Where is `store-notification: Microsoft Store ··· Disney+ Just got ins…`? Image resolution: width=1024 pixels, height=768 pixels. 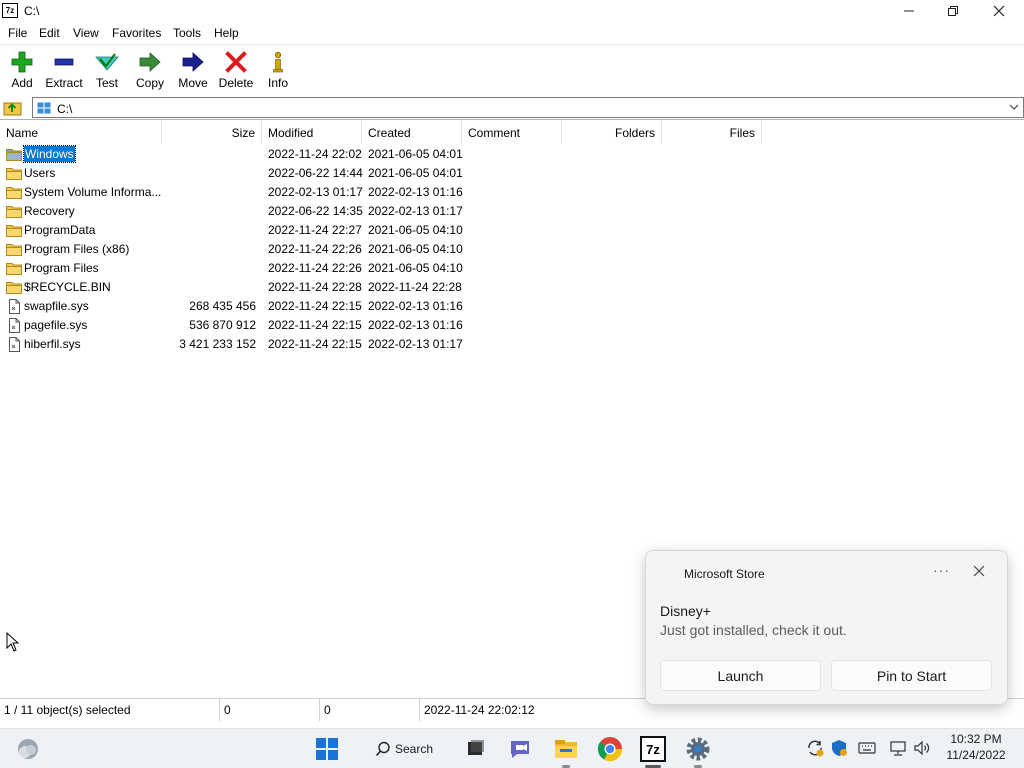
store-notification: Microsoft Store ··· Disney+ Just got ins… is located at coordinates (826, 627).